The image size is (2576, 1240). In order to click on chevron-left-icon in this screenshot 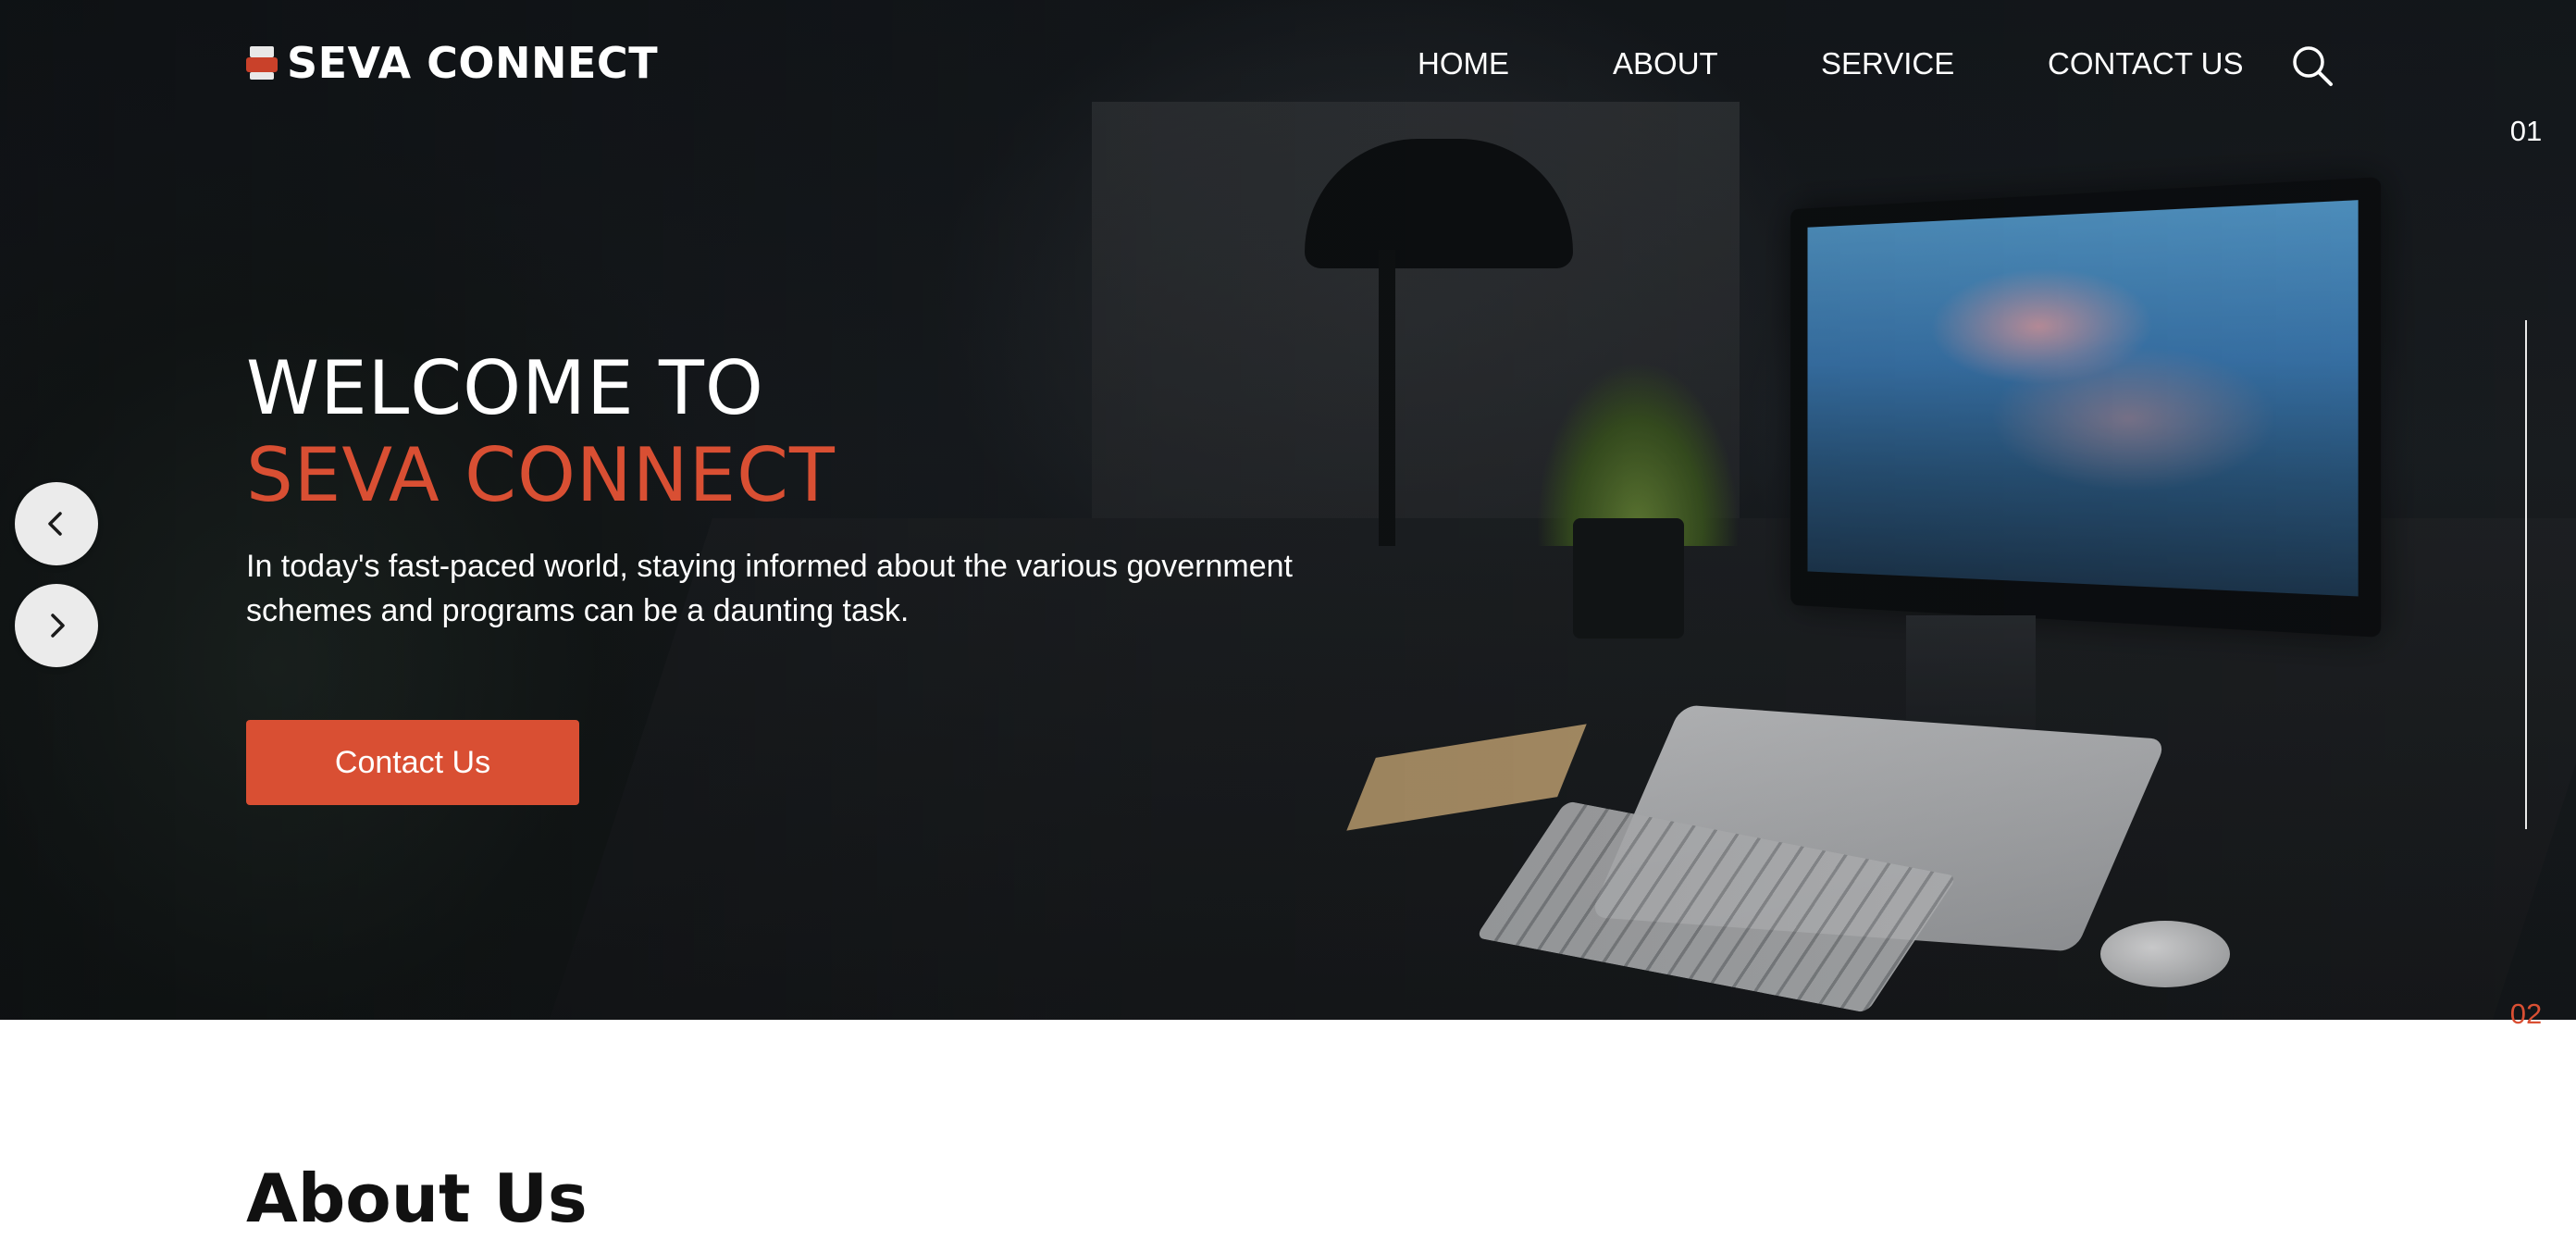, I will do `click(55, 524)`.